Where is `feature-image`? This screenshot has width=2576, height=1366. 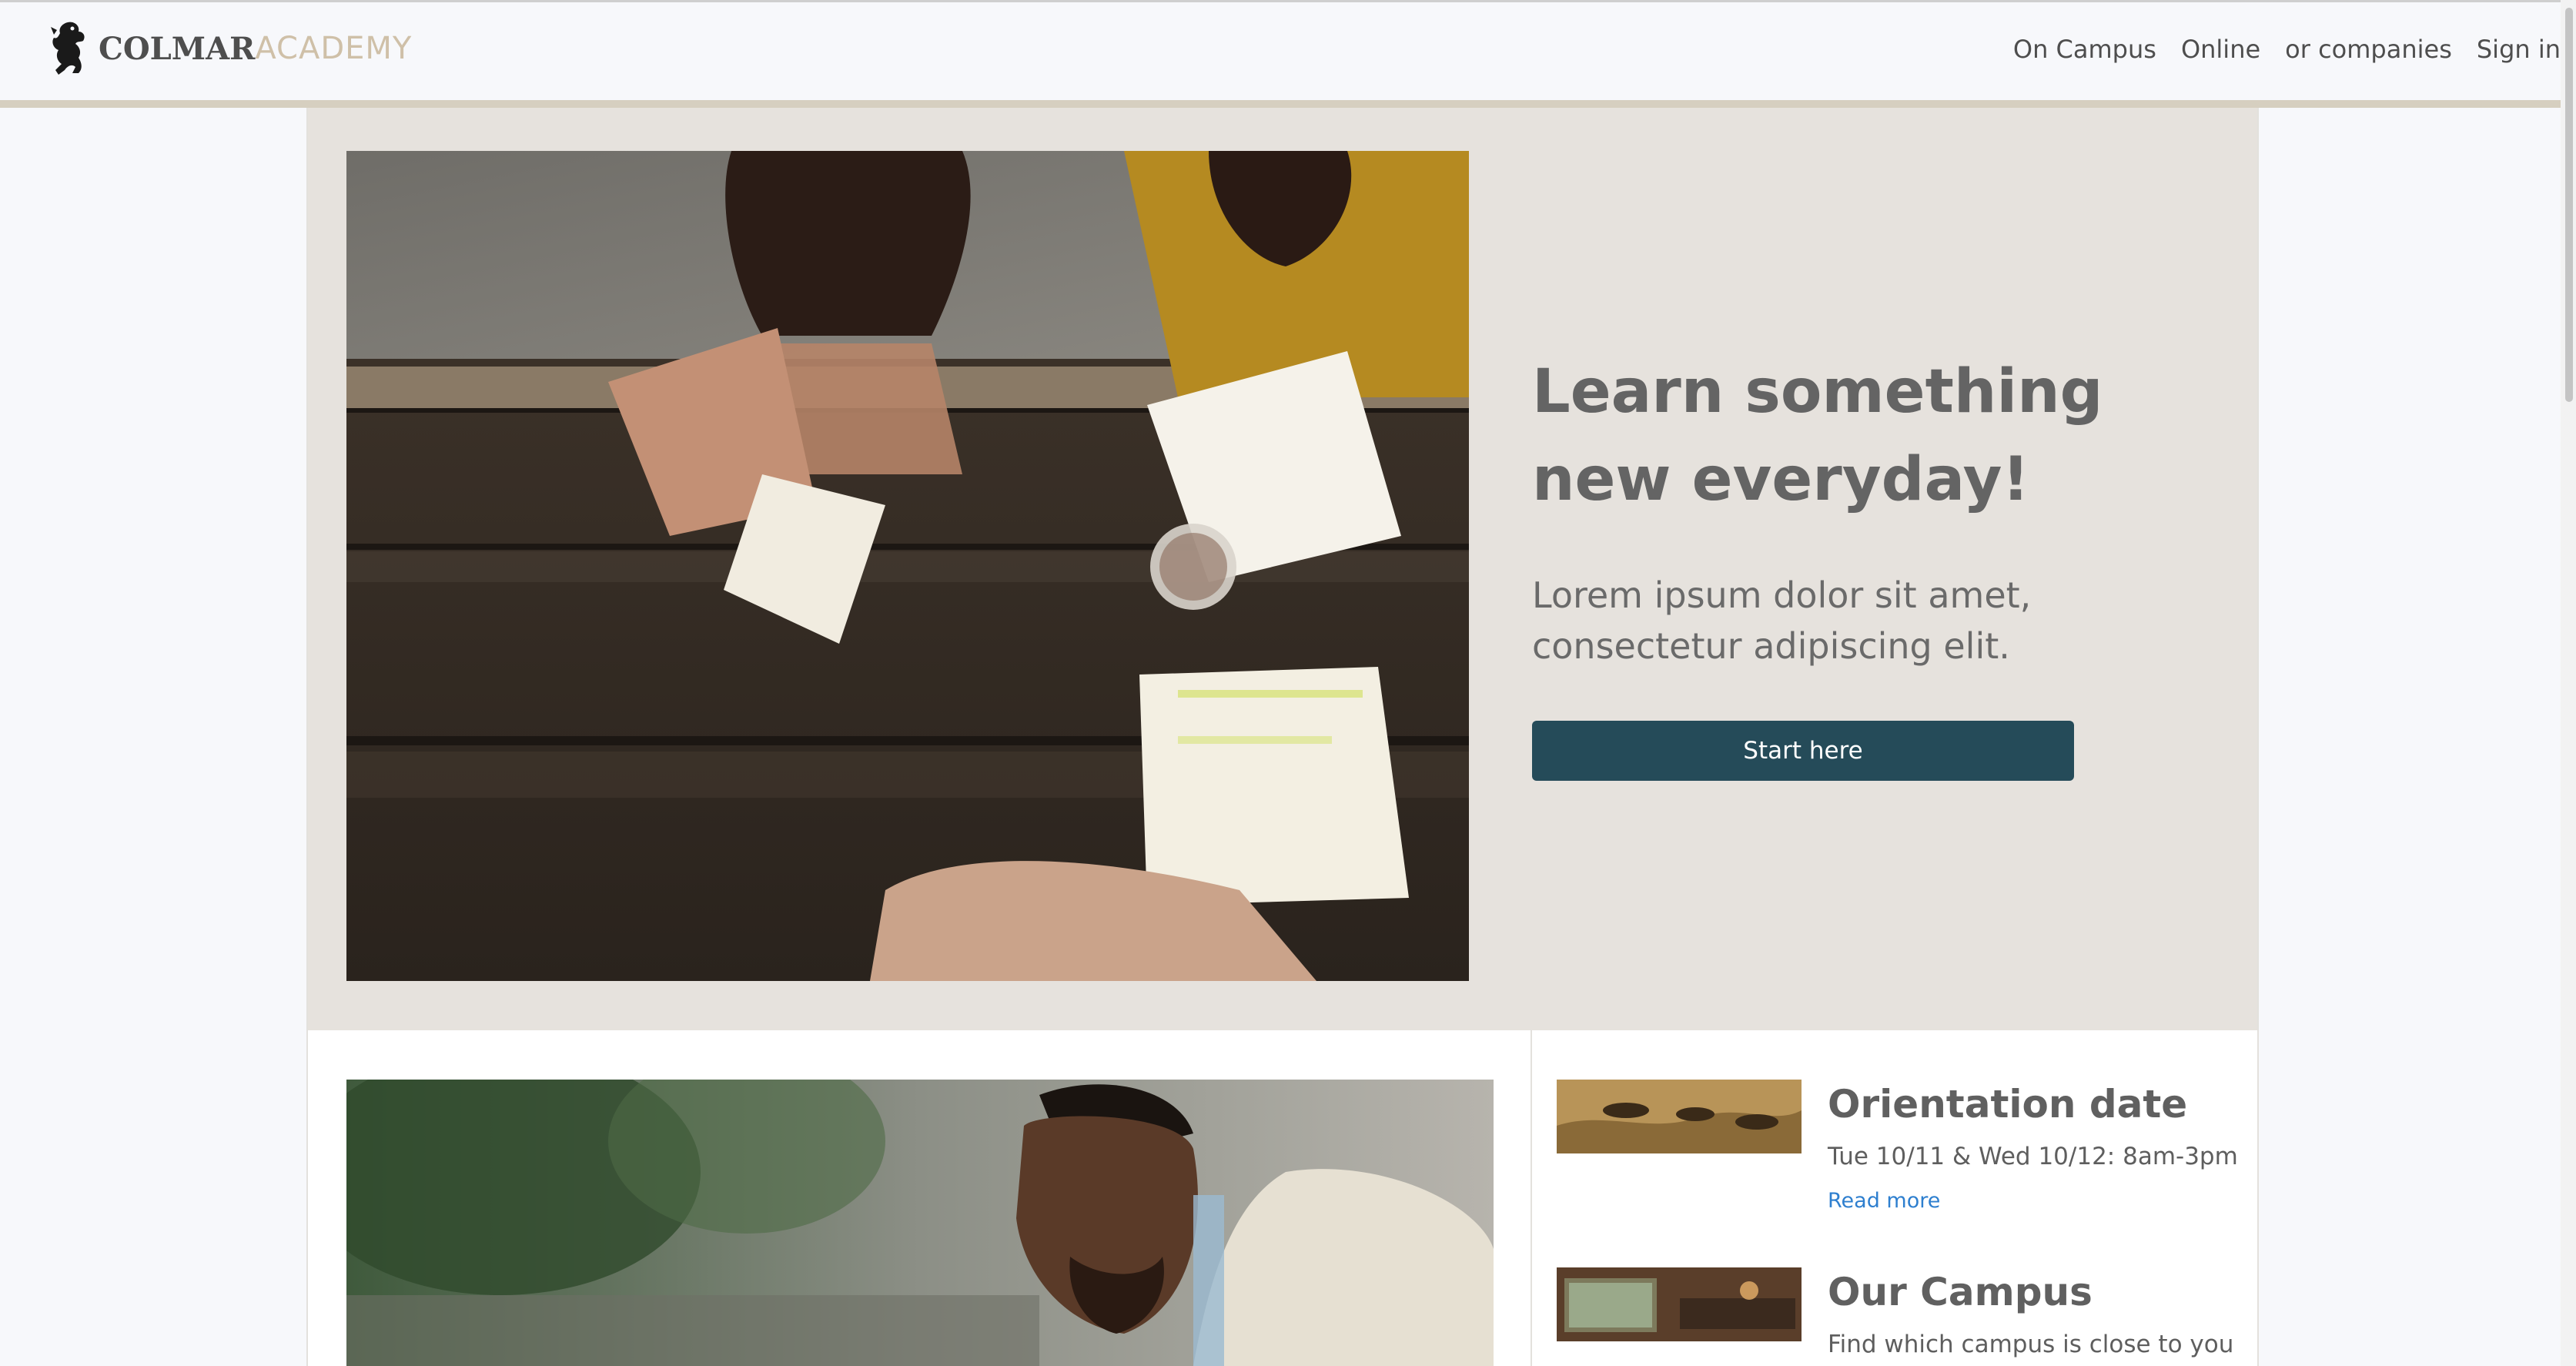 feature-image is located at coordinates (920, 1223).